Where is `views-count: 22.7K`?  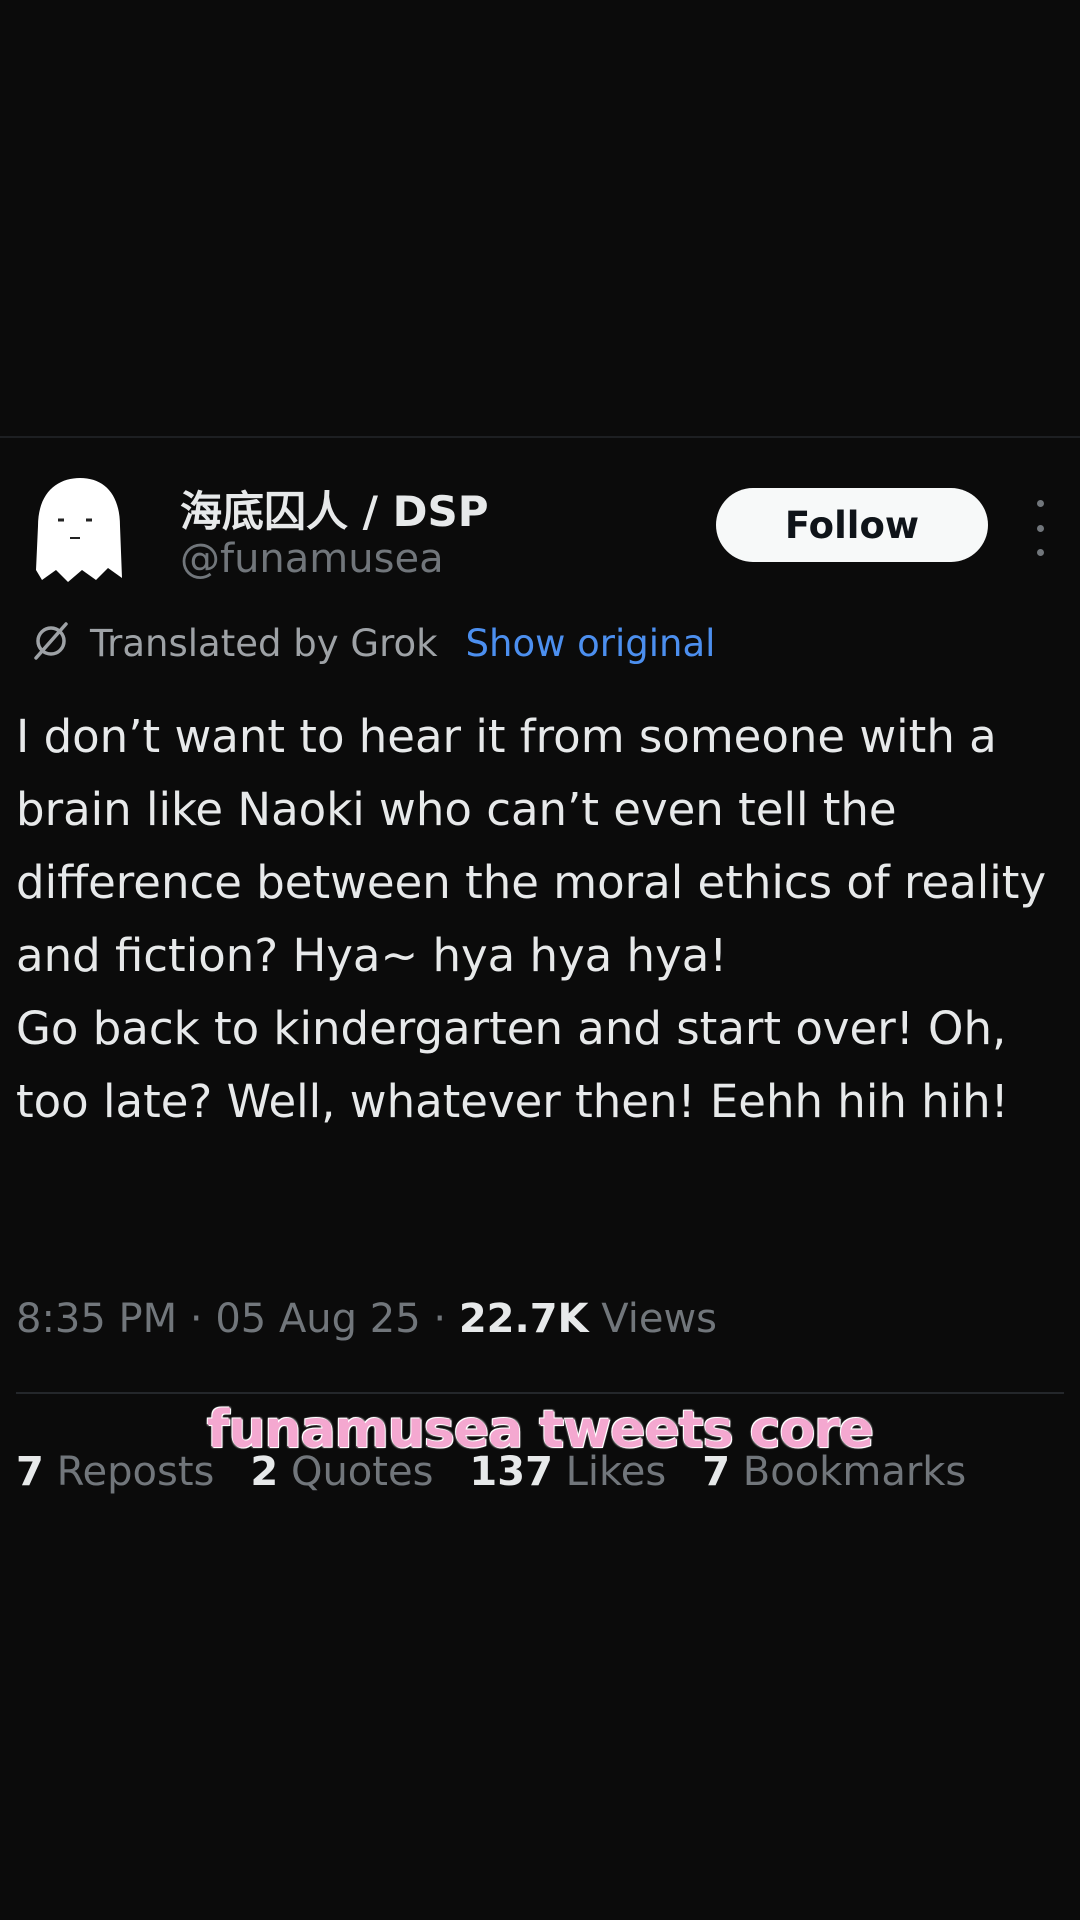
views-count: 22.7K is located at coordinates (523, 1319).